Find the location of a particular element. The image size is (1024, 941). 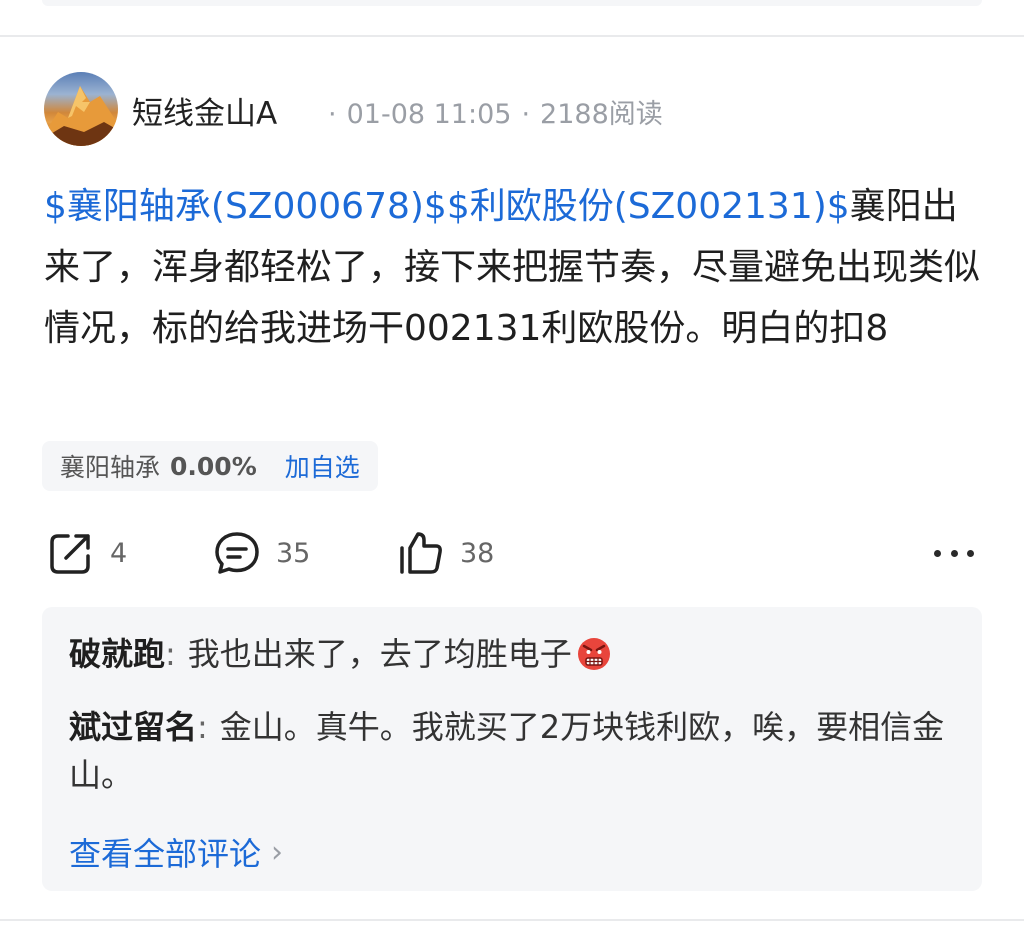

comment-icon is located at coordinates (237, 553).